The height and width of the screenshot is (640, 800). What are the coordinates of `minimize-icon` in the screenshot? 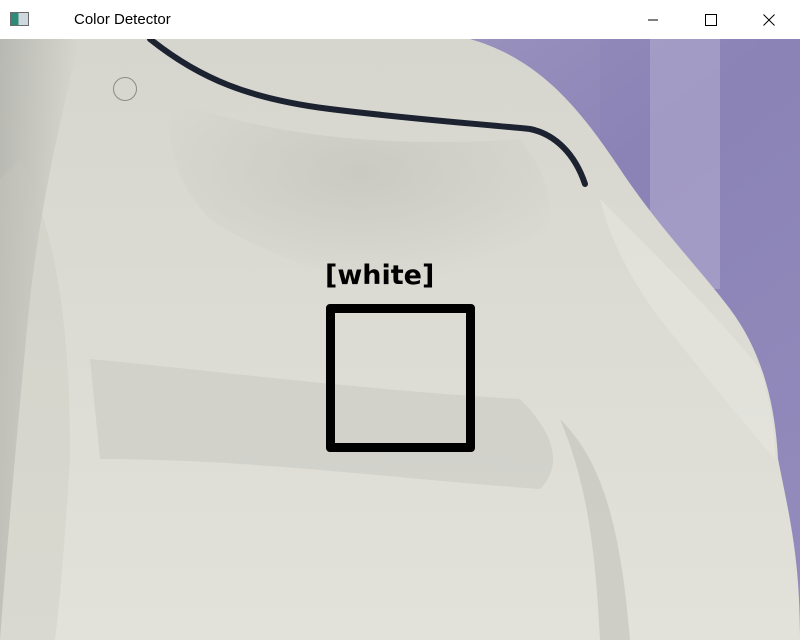 It's located at (653, 19).